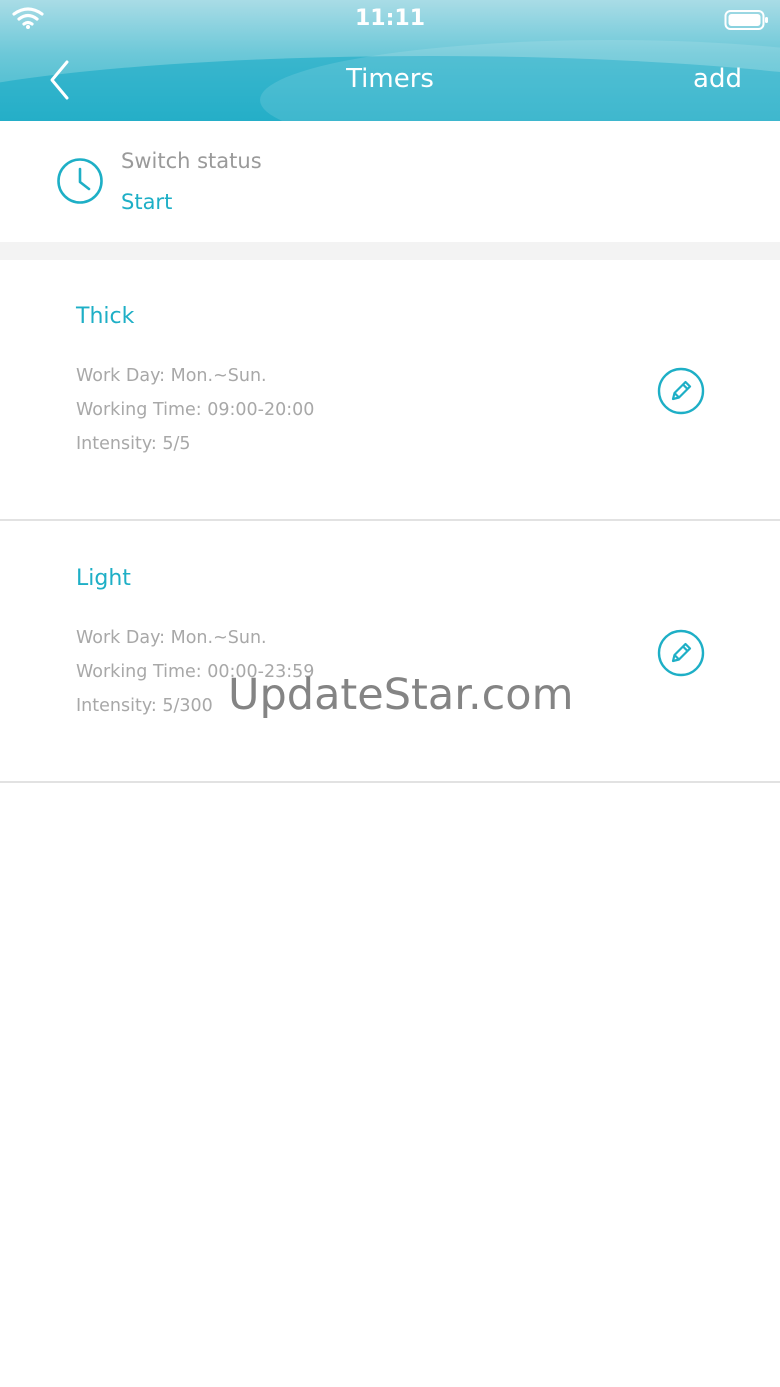 The width and height of the screenshot is (780, 1387). Describe the element at coordinates (146, 202) in the screenshot. I see `switch-status-value: Start` at that location.